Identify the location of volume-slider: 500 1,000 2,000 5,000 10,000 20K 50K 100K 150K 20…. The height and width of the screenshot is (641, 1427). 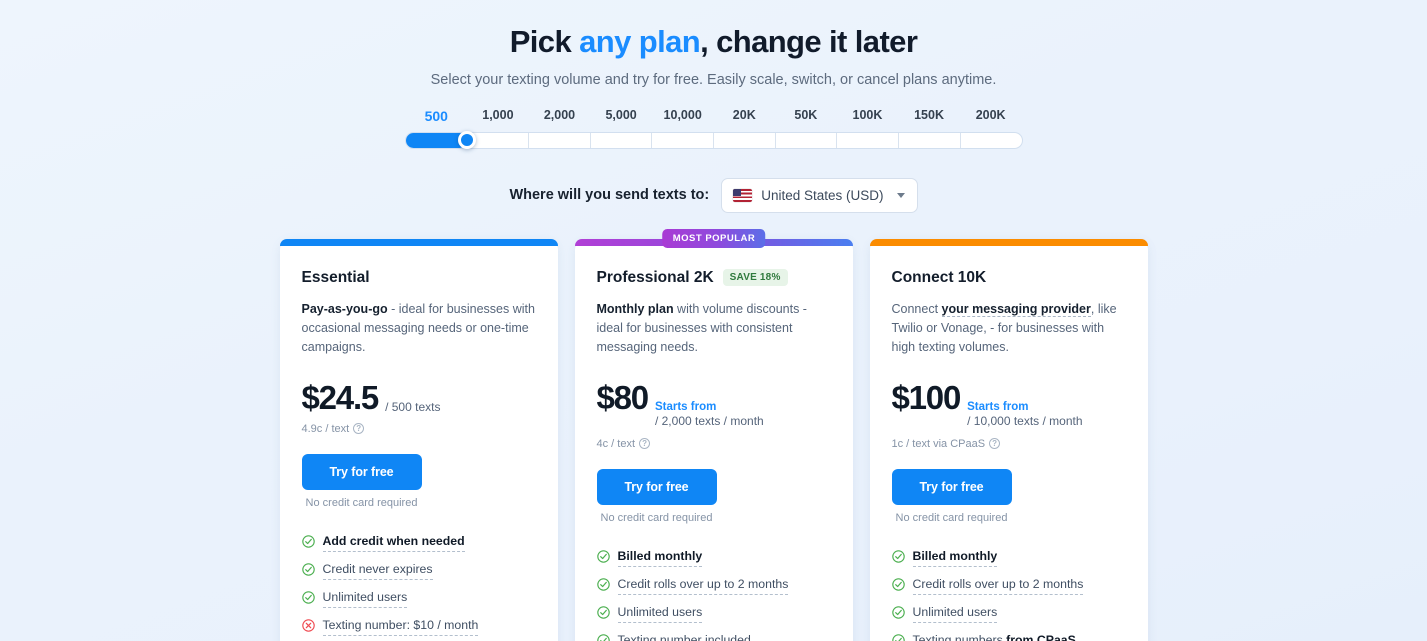
(713, 129).